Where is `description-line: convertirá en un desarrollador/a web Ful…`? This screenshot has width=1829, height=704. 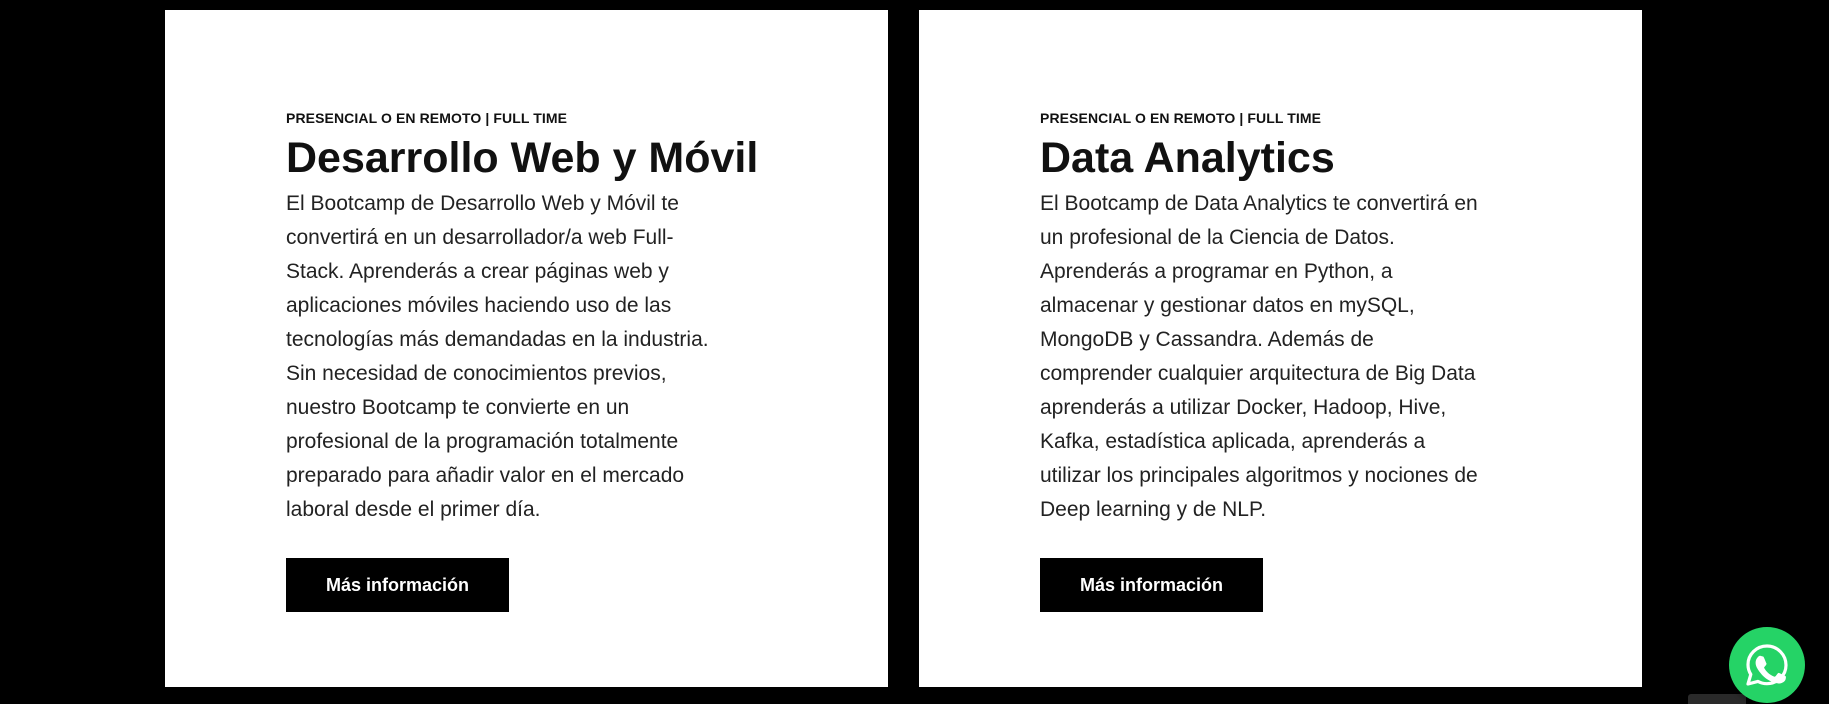 description-line: convertirá en un desarrollador/a web Ful… is located at coordinates (480, 237).